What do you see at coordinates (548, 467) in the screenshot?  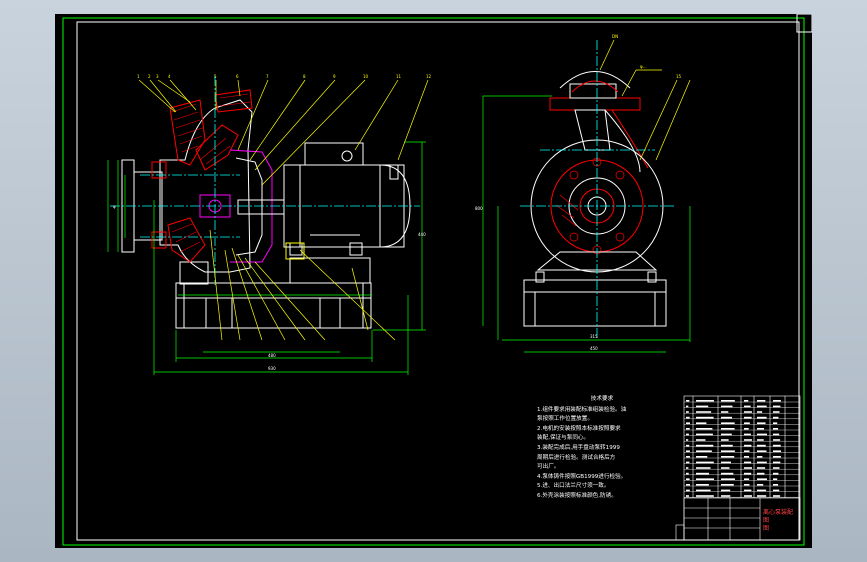 I see `requirement-line: 可出厂。` at bounding box center [548, 467].